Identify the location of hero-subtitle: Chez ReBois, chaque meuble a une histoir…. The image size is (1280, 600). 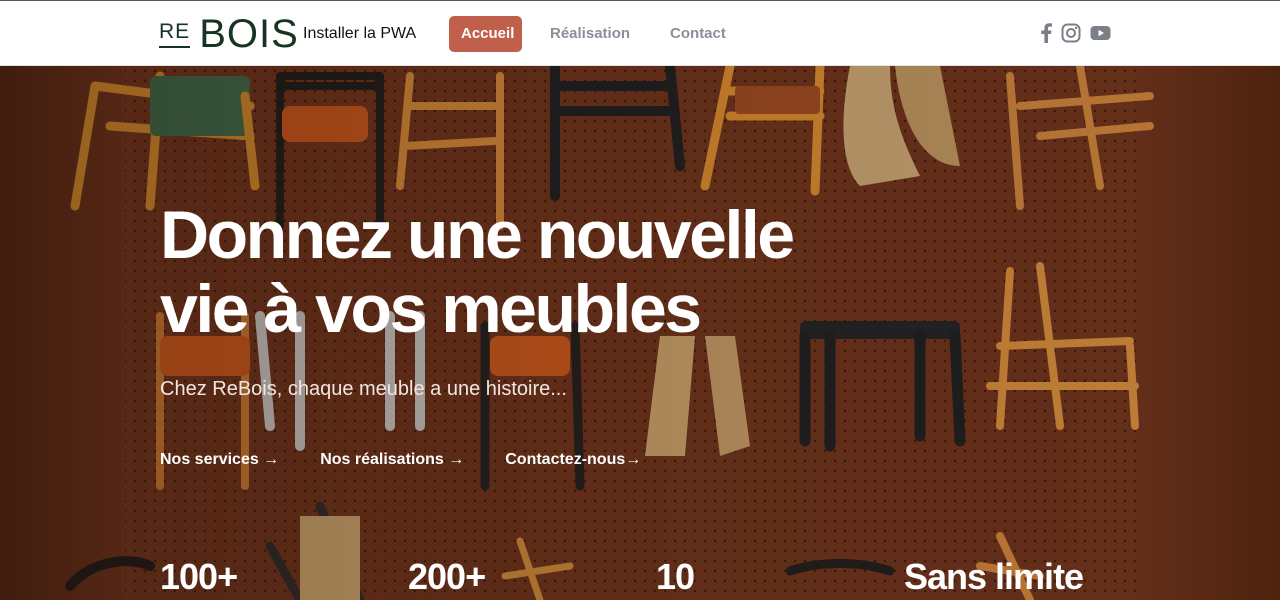
(363, 389).